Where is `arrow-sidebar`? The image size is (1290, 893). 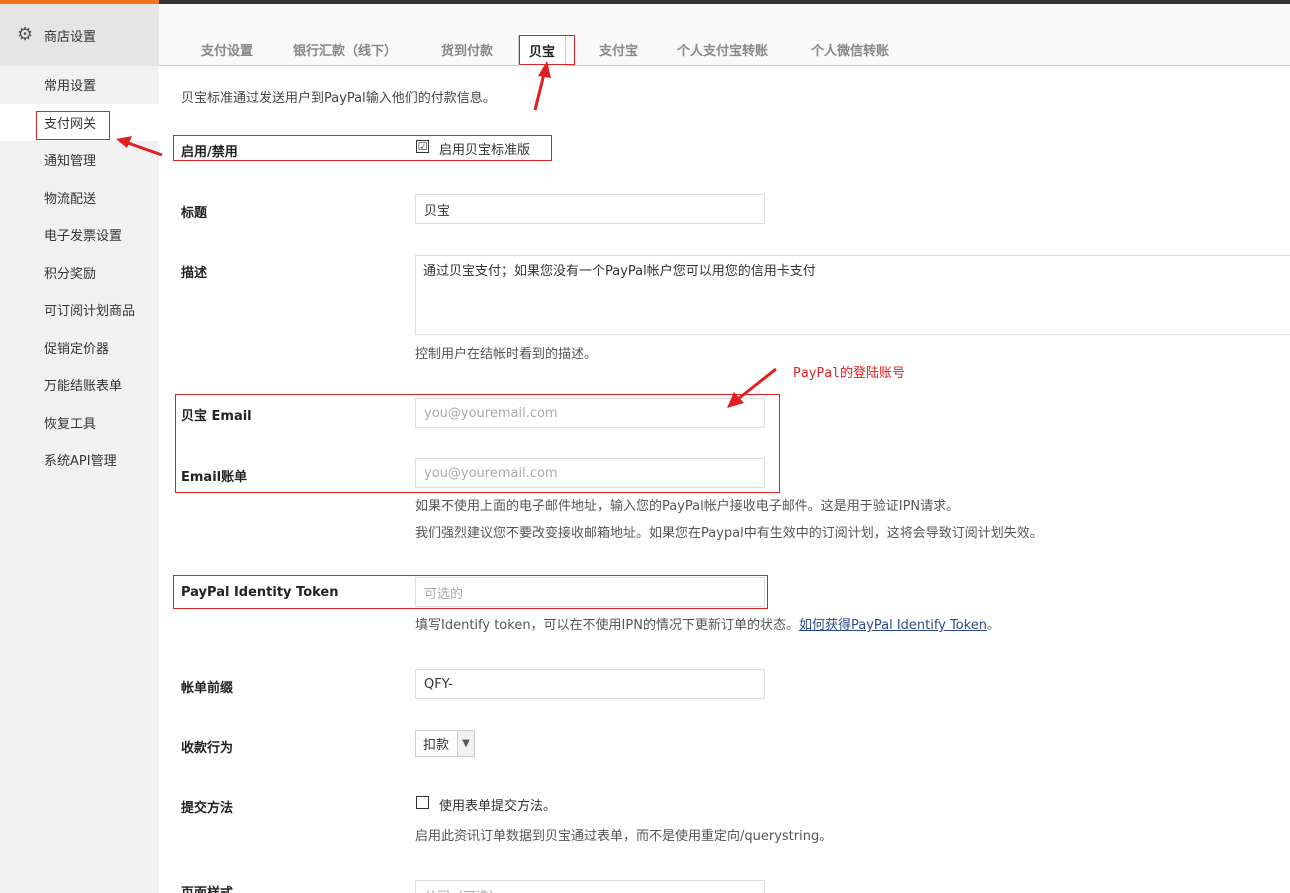
arrow-sidebar is located at coordinates (145, 149).